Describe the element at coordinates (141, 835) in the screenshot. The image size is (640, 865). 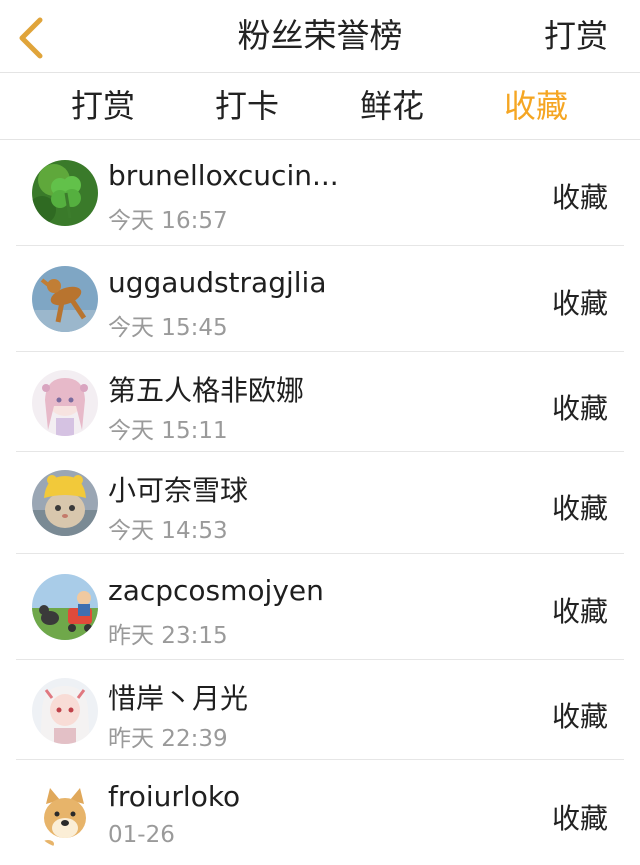
I see `timestamp: 01-26` at that location.